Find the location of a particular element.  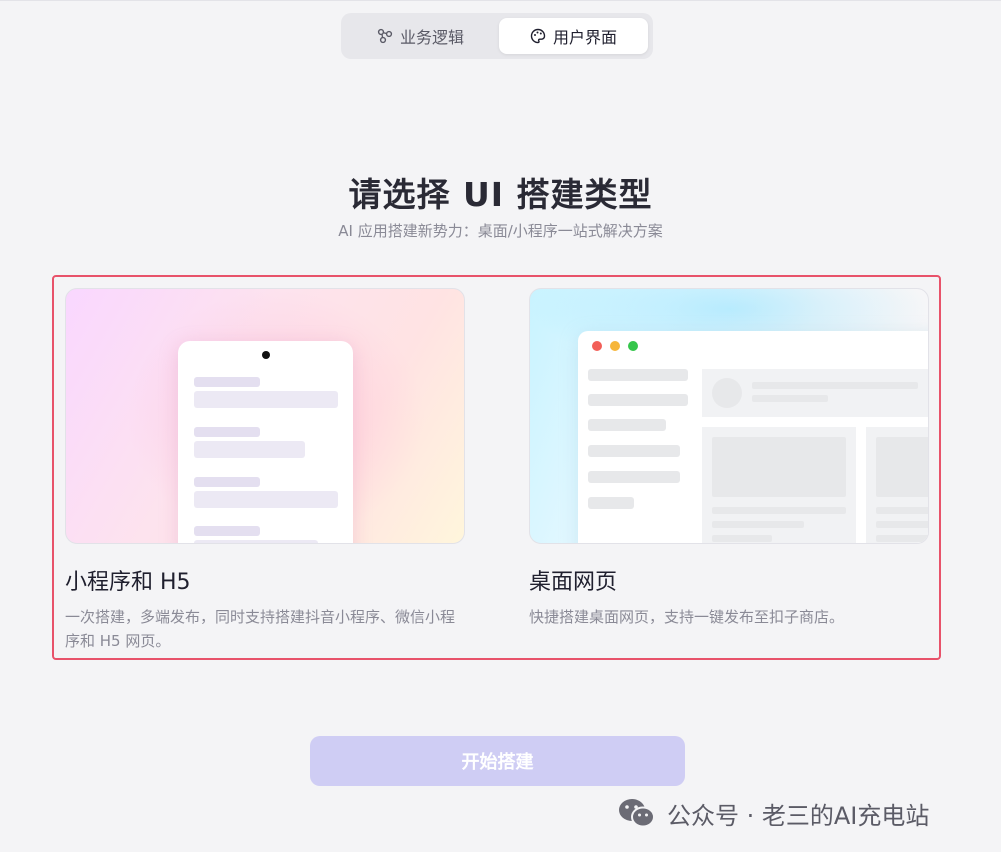

phone-mockup is located at coordinates (265, 442).